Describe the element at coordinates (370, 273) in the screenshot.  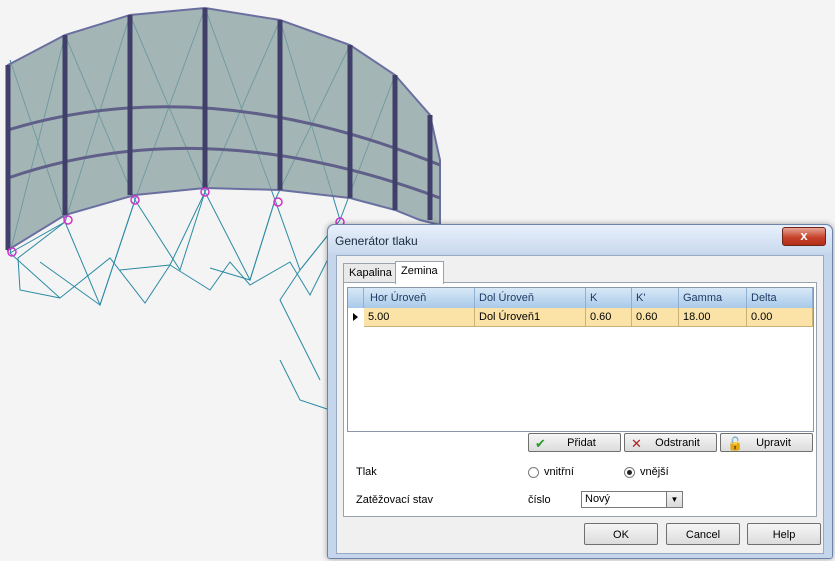
I see `tab-kapalina: Kapalina` at that location.